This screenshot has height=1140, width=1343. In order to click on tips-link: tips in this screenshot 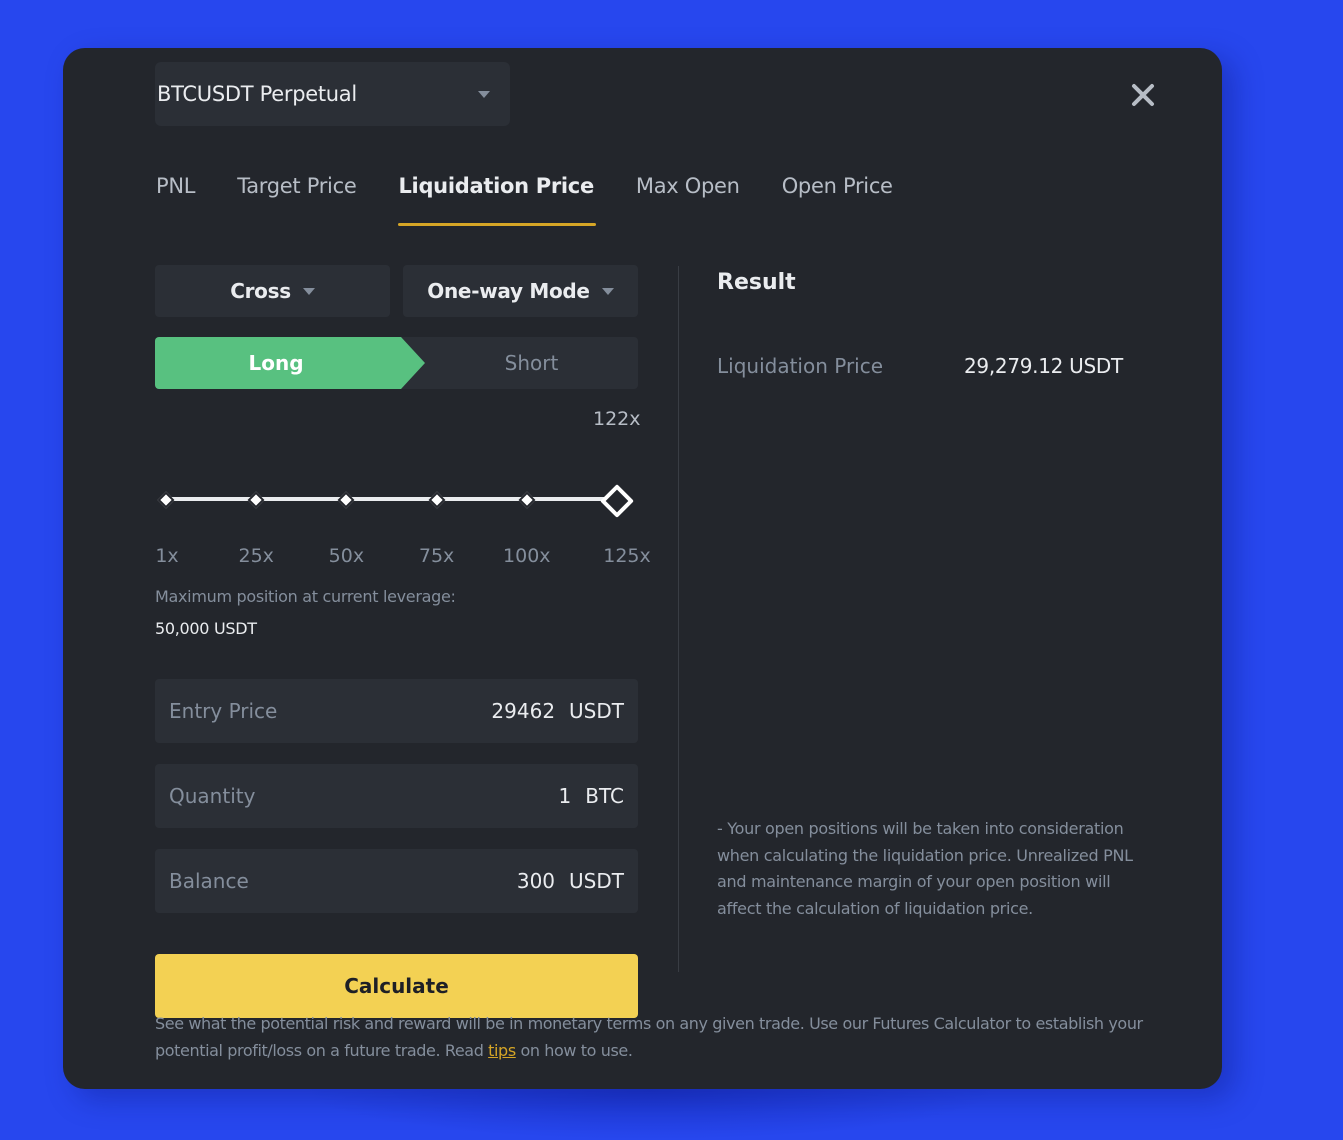, I will do `click(502, 1050)`.